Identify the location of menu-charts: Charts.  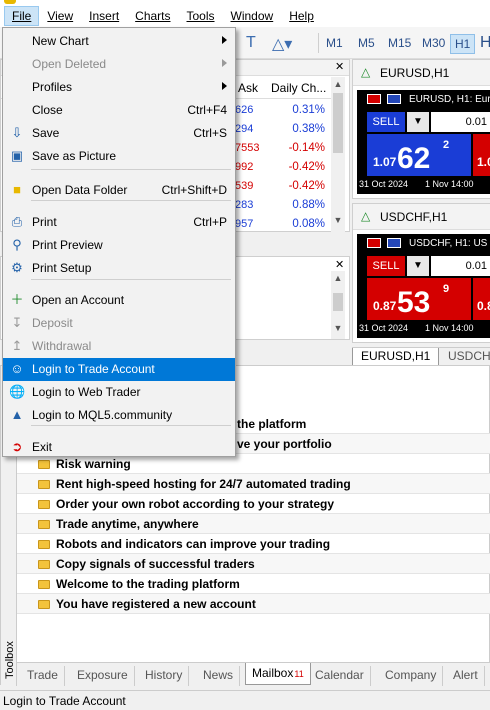
(152, 16).